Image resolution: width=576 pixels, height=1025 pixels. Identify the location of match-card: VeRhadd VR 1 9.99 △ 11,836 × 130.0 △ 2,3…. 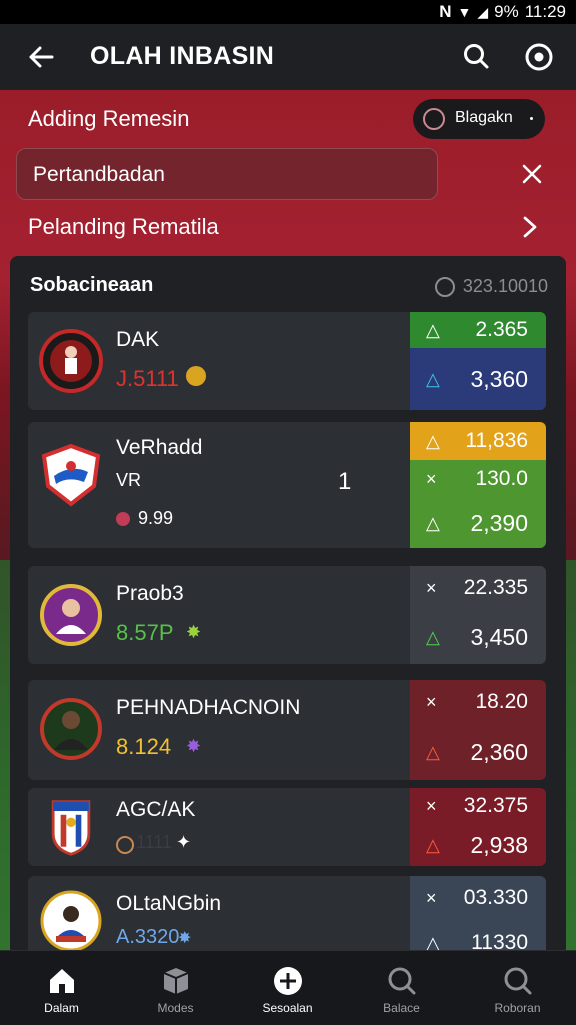
(287, 485).